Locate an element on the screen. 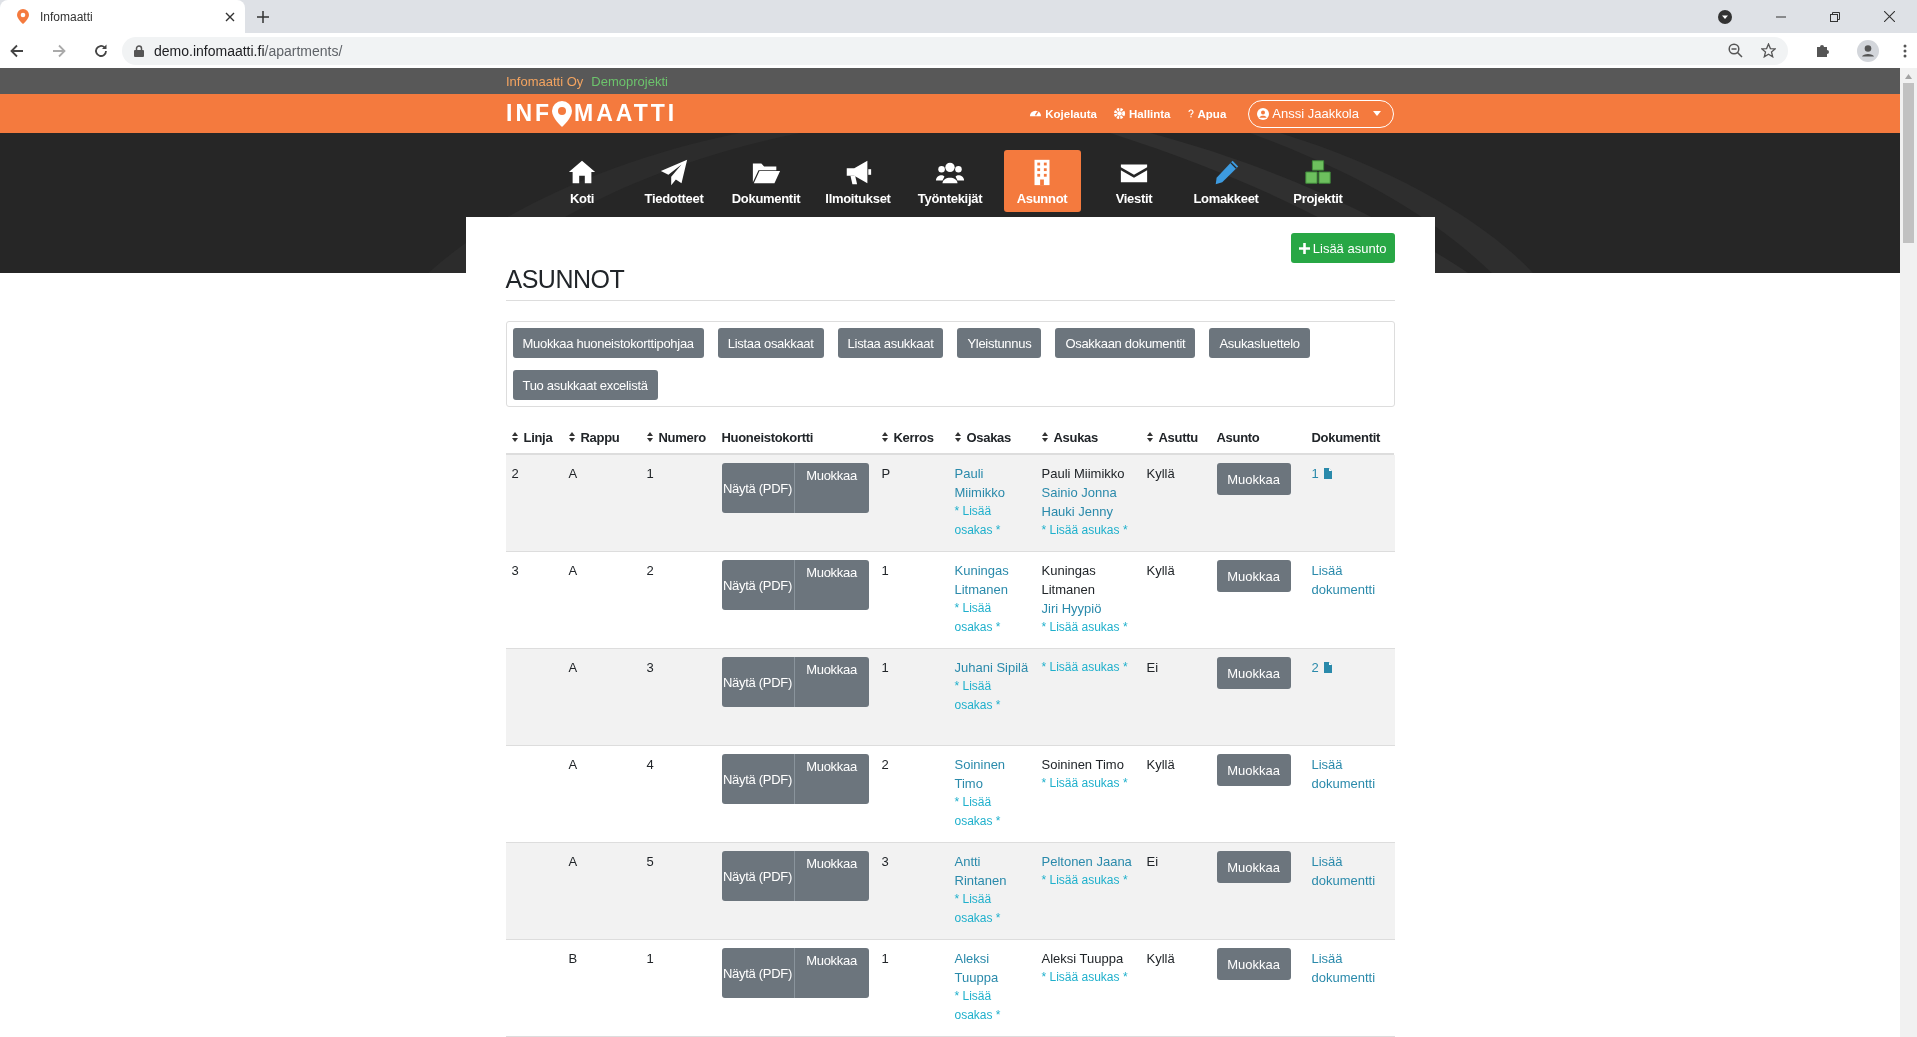  star-icon is located at coordinates (1768, 50).